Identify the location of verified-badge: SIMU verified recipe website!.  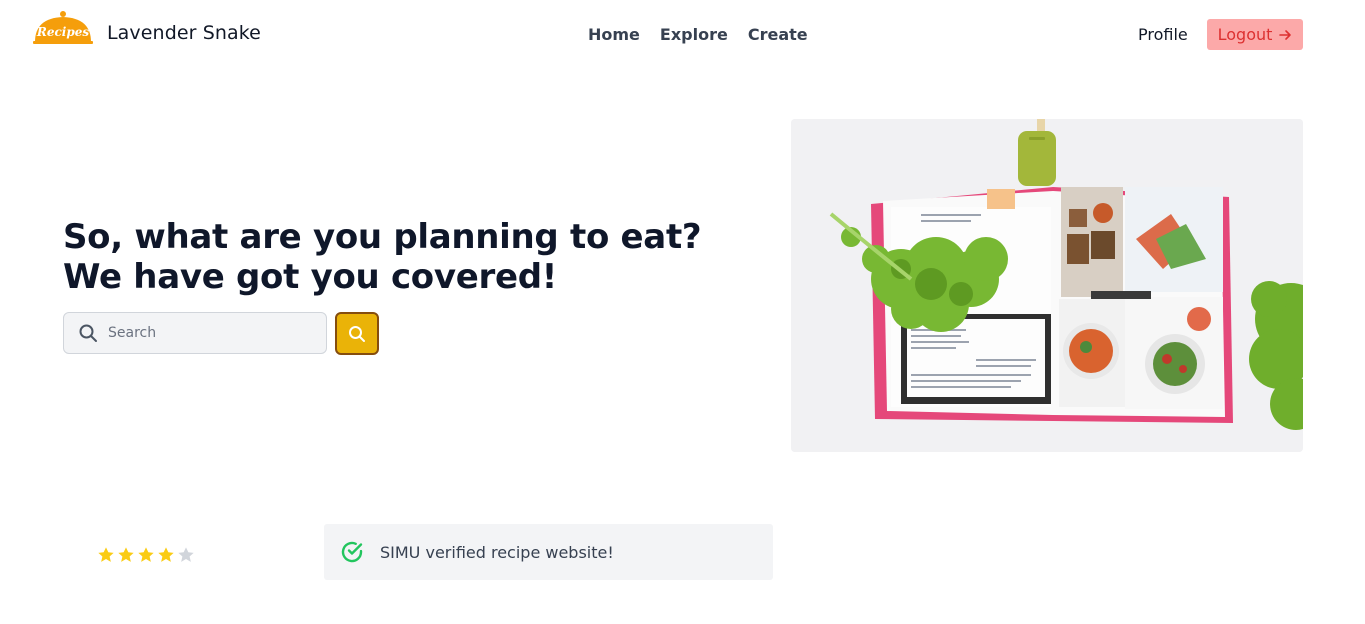
(548, 552).